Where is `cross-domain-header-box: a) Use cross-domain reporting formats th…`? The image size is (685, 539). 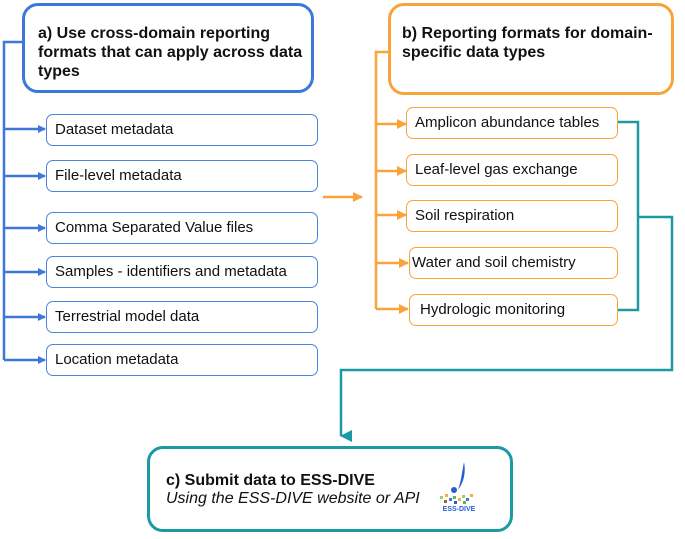
cross-domain-header-box: a) Use cross-domain reporting formats th… is located at coordinates (168, 48).